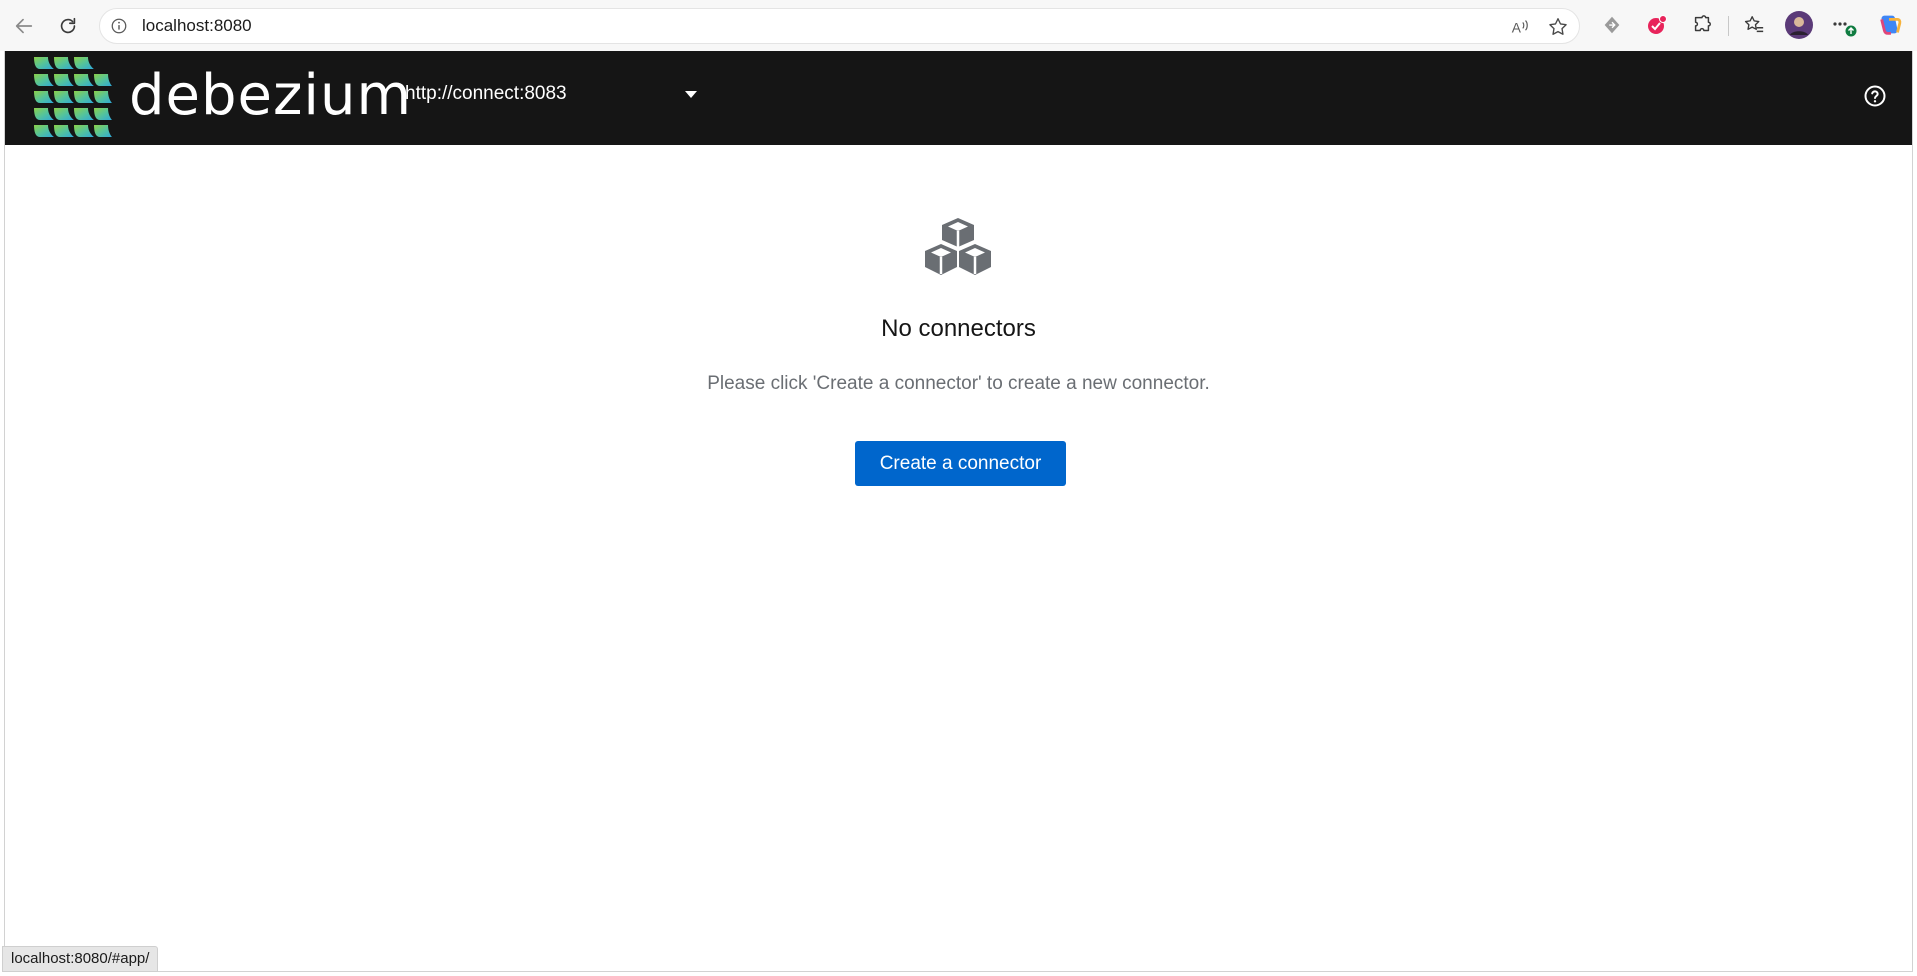  Describe the element at coordinates (1875, 96) in the screenshot. I see `help-icon` at that location.